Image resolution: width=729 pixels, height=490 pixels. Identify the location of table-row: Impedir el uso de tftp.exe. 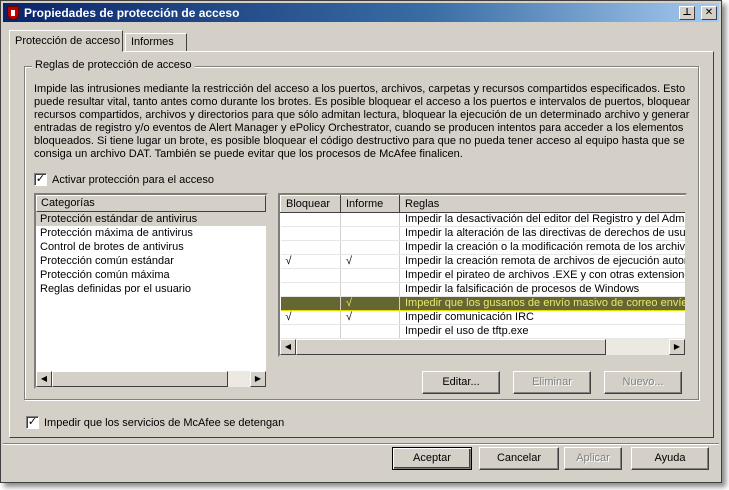
(482, 331).